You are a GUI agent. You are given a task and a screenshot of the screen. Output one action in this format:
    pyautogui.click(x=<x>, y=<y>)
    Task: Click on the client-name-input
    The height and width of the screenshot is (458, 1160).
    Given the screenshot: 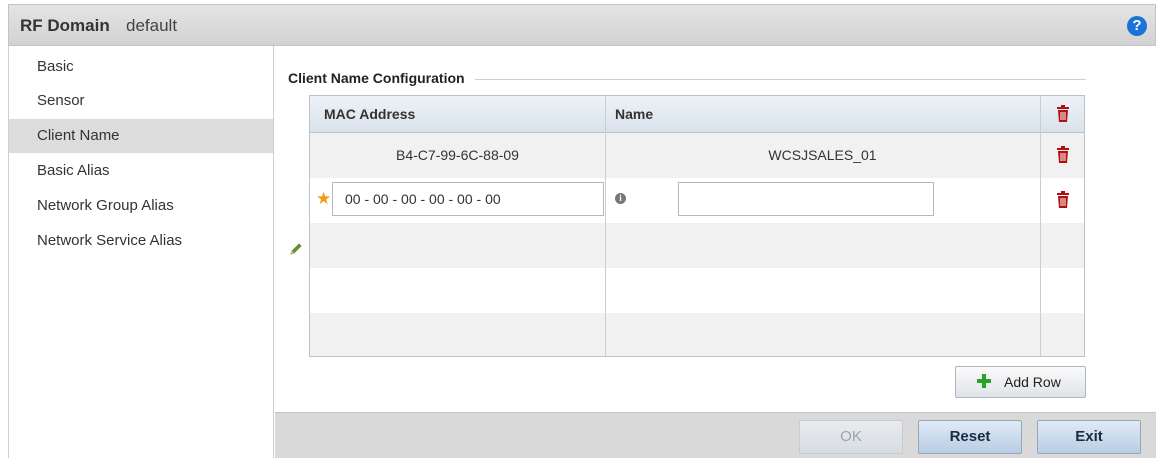 What is the action you would take?
    pyautogui.click(x=806, y=199)
    